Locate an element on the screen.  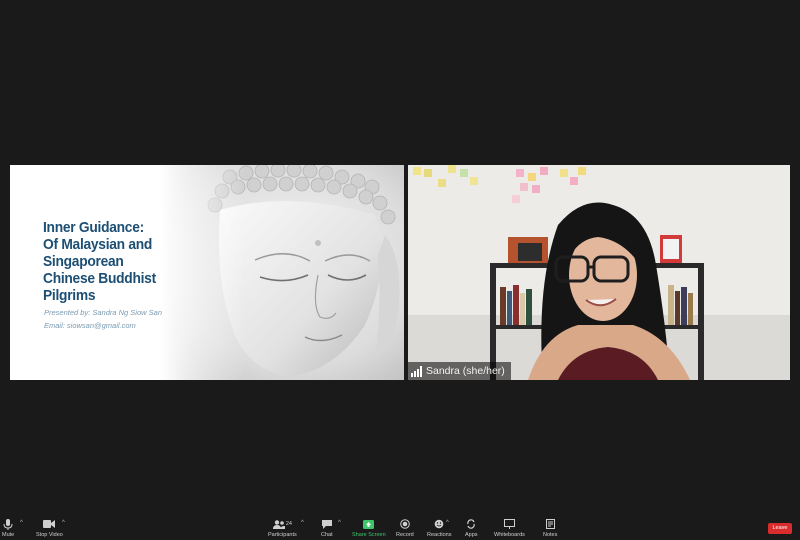
chat-label: Chat is located at coordinates (327, 535).